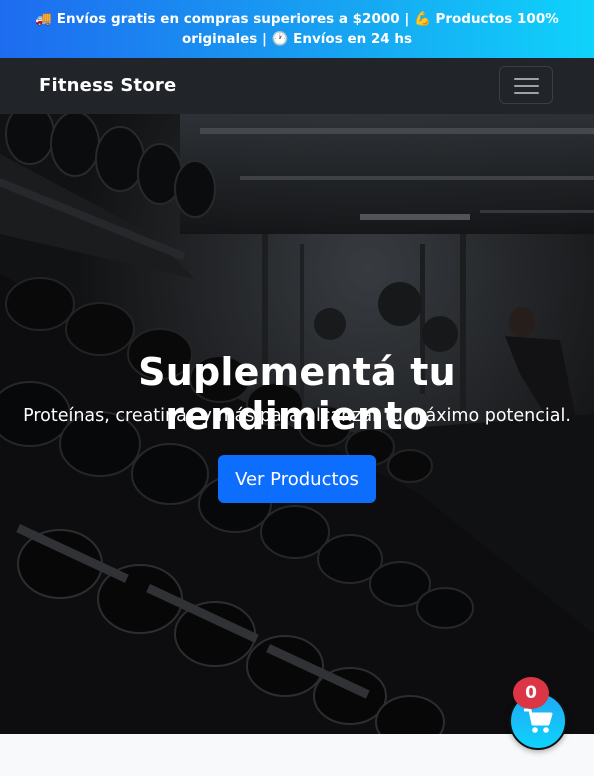 The height and width of the screenshot is (776, 594). What do you see at coordinates (107, 85) in the screenshot?
I see `brand-logo: Fitness Store` at bounding box center [107, 85].